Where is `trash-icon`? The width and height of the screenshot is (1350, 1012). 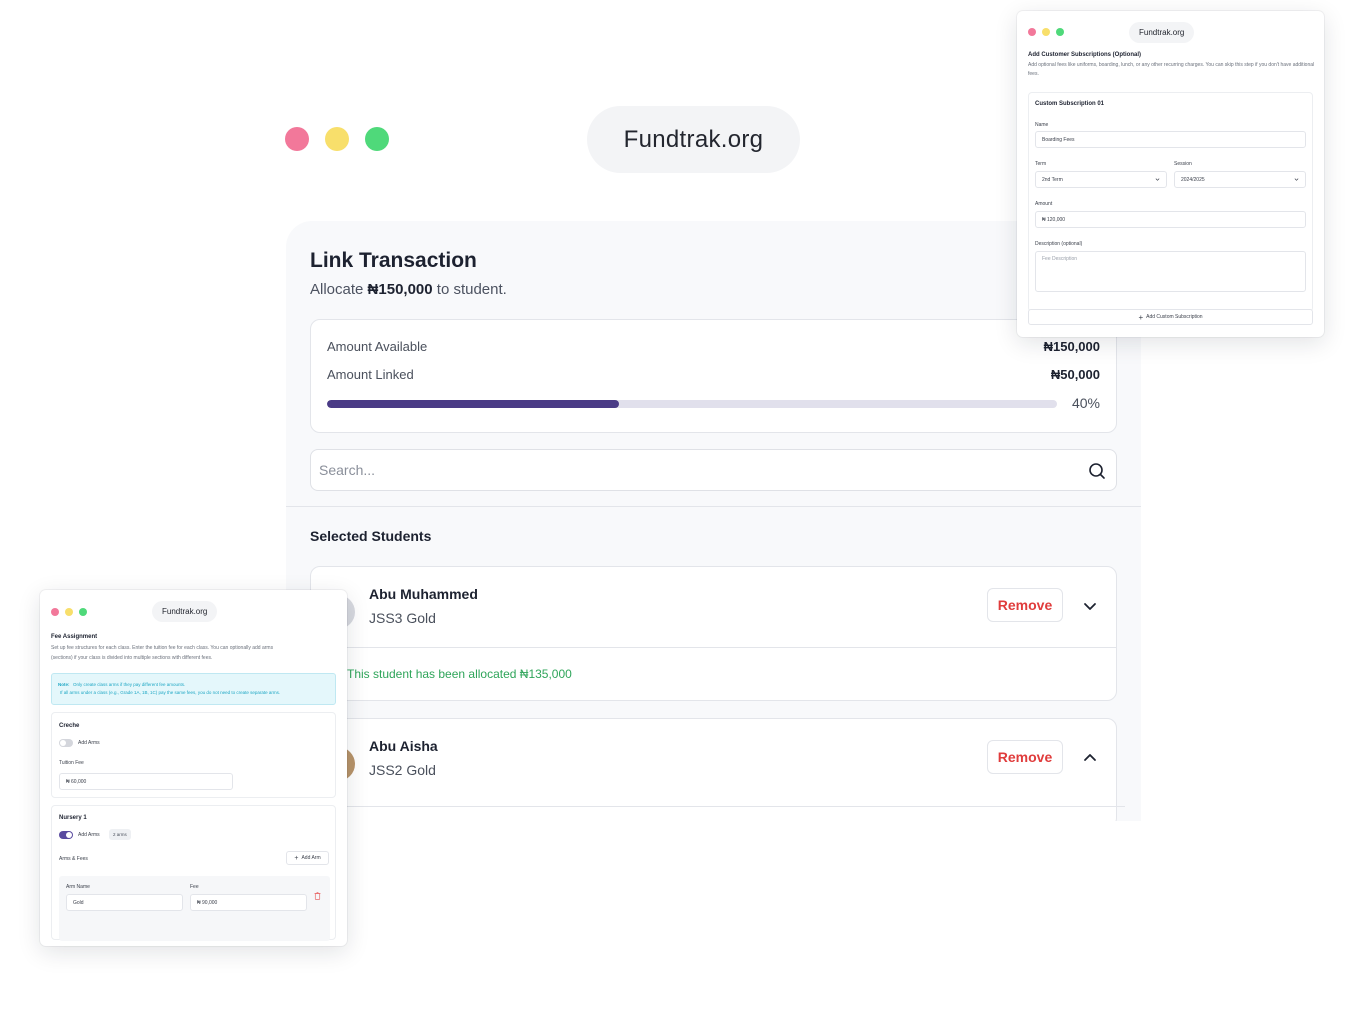 trash-icon is located at coordinates (317, 896).